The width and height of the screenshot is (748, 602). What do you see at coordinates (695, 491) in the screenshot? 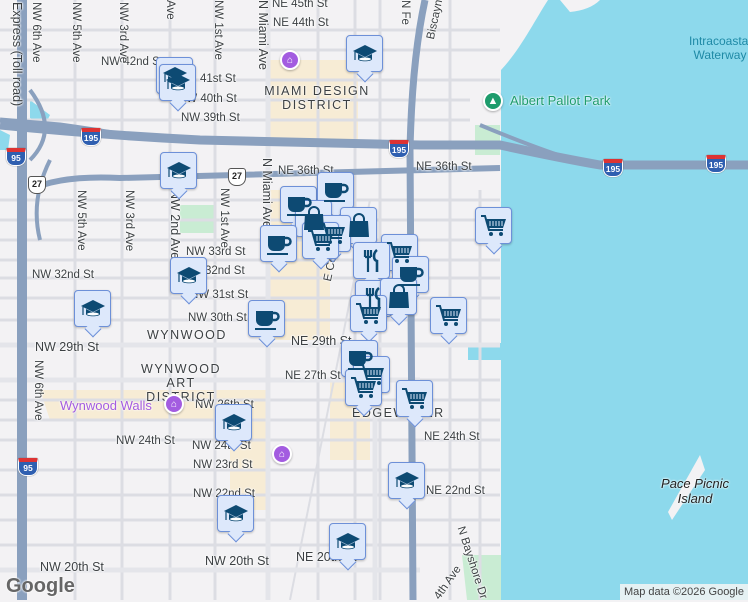
I see `island-label-pace-picnic-island: Pace Picnic Island` at bounding box center [695, 491].